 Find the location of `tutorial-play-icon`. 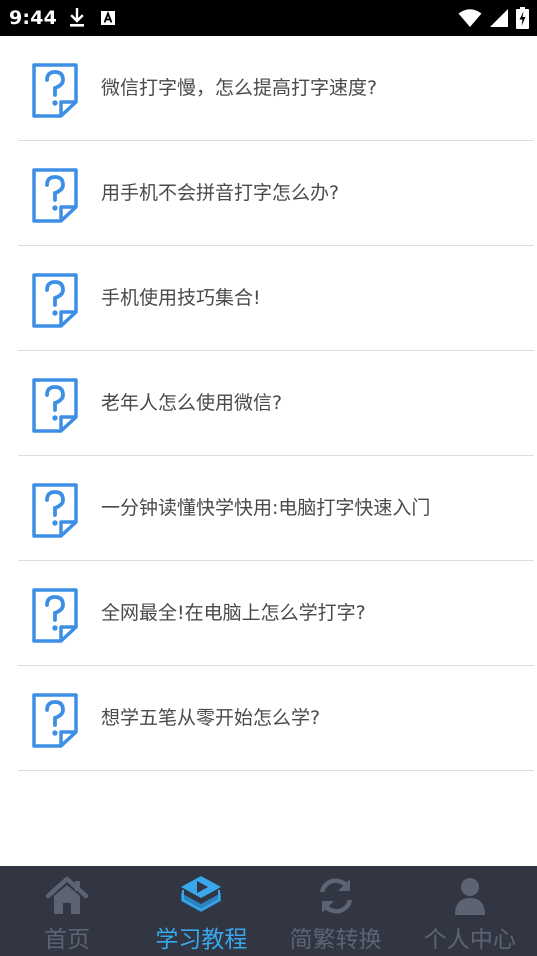

tutorial-play-icon is located at coordinates (201, 896).